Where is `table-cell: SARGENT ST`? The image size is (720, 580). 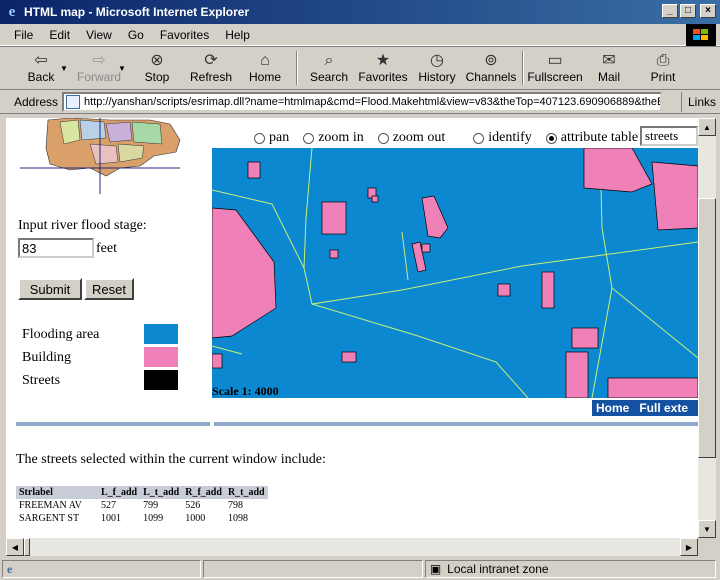
table-cell: SARGENT ST is located at coordinates (49, 518).